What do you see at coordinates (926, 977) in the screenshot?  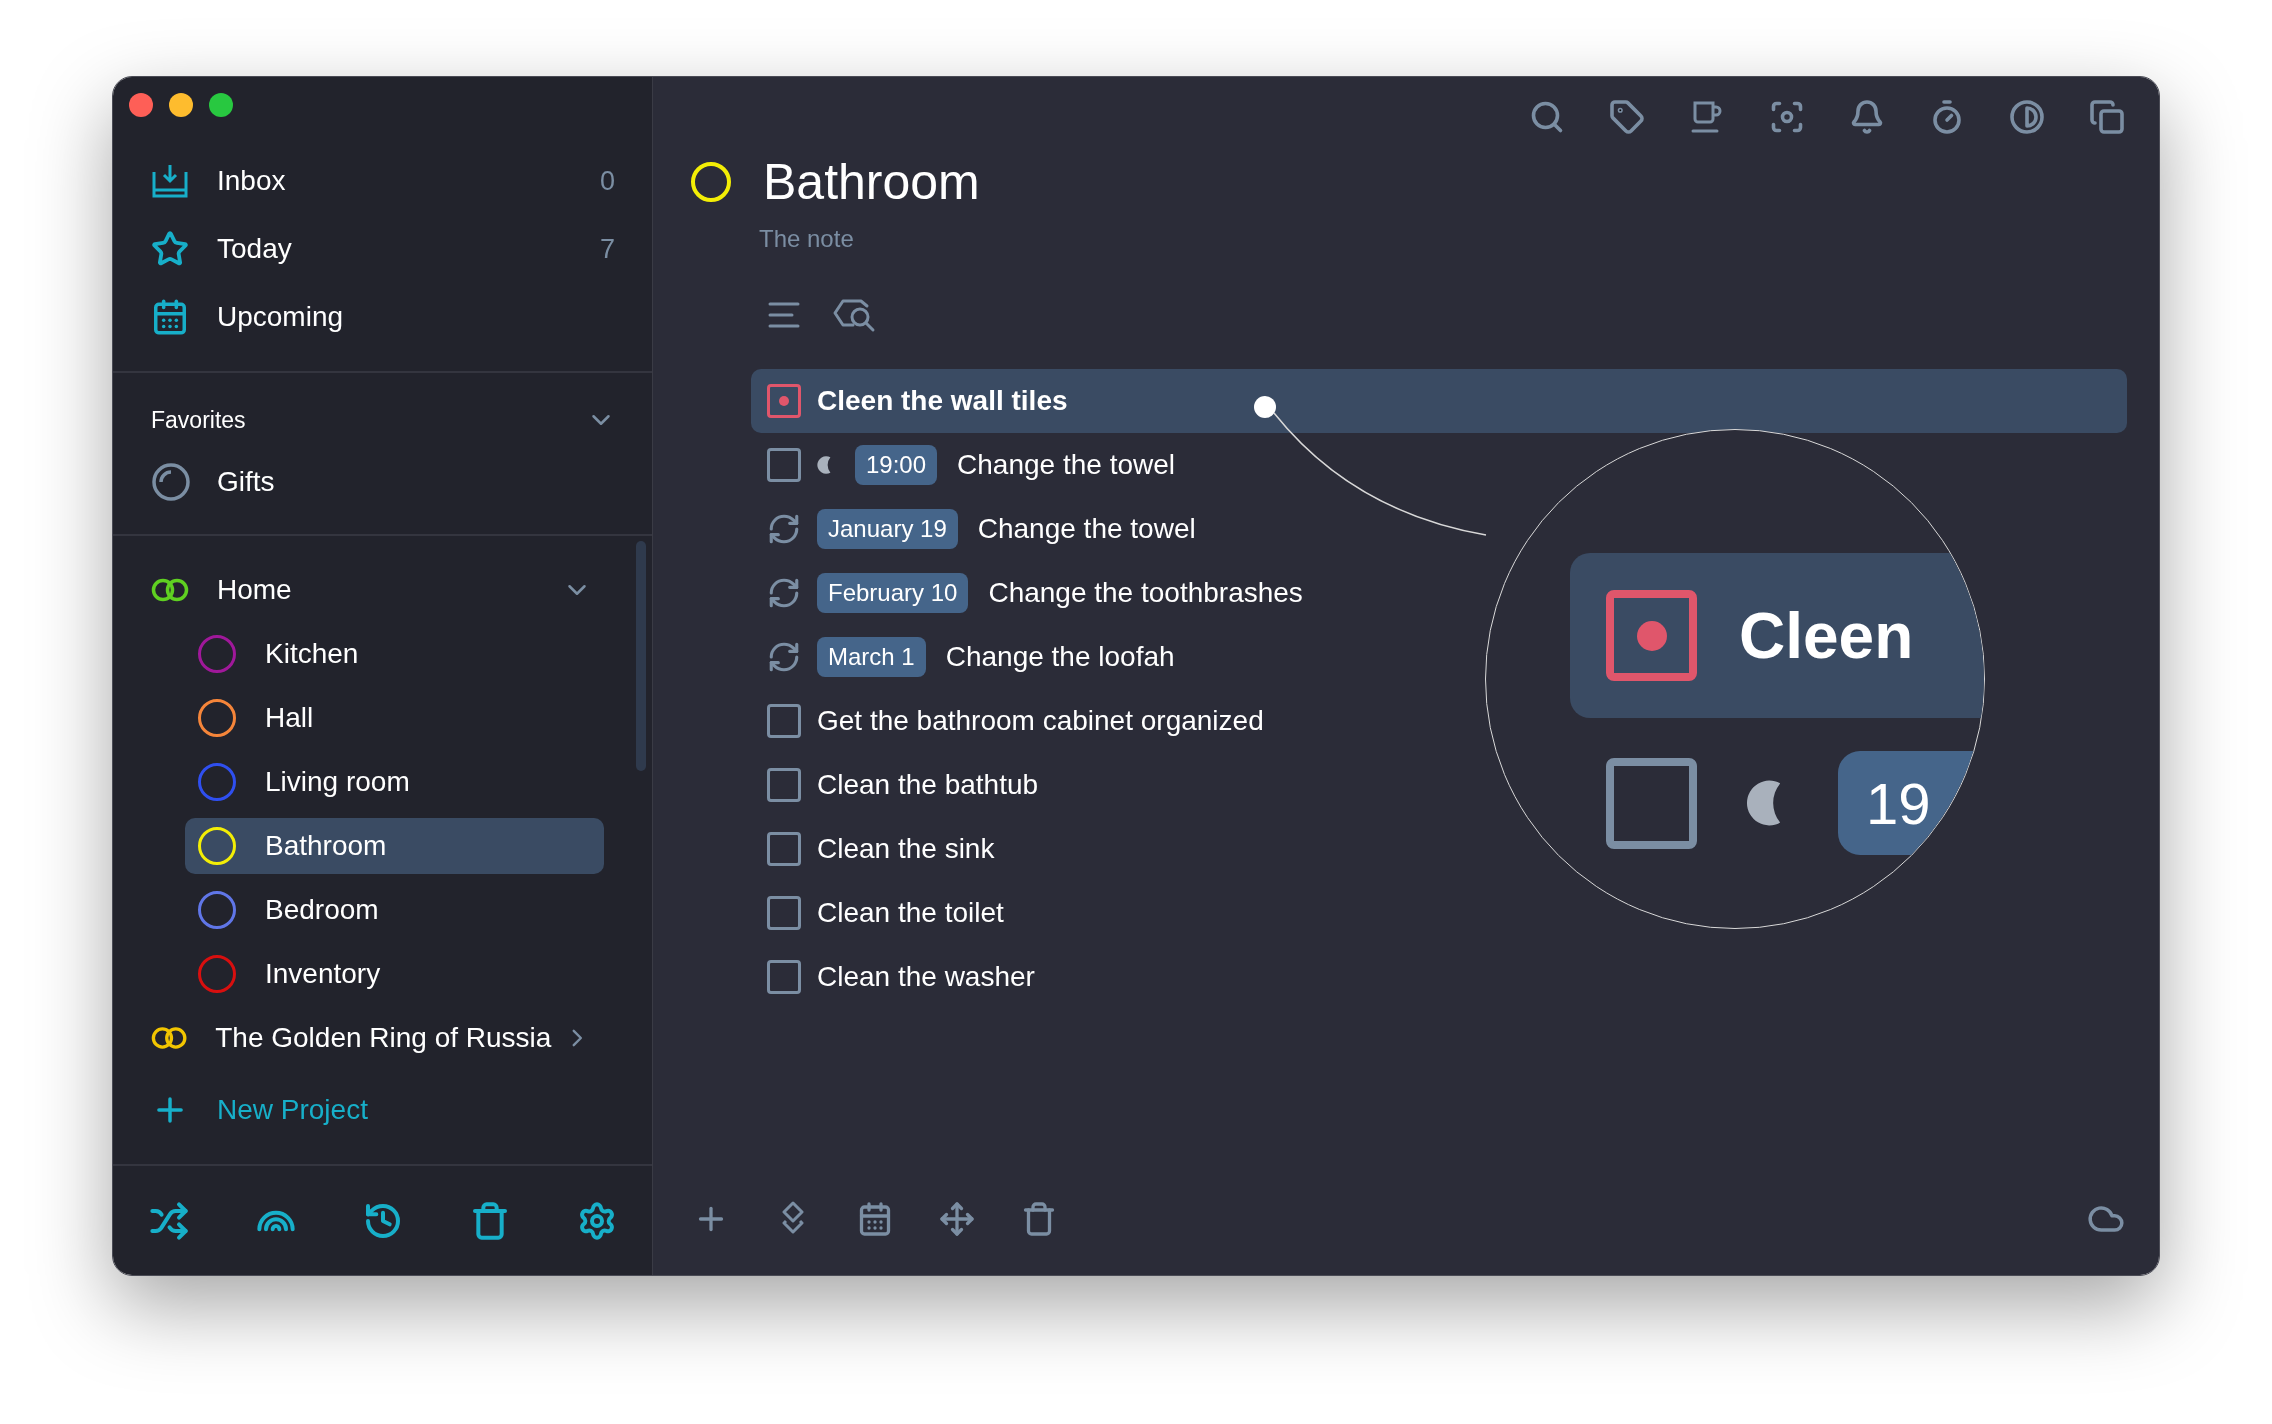 I see `task-title: Clean the washer` at bounding box center [926, 977].